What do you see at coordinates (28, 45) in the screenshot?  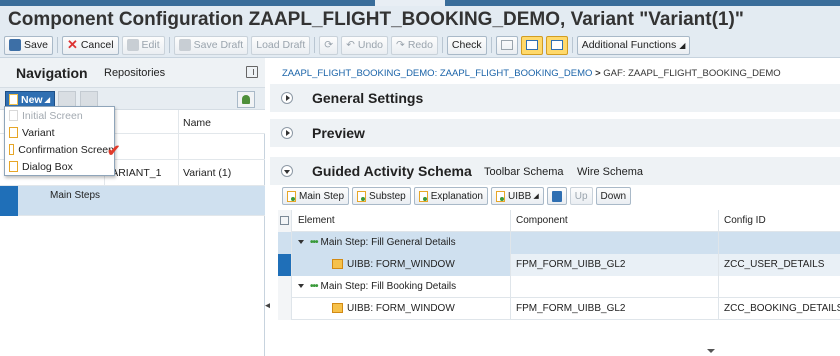 I see `save-button: Save` at bounding box center [28, 45].